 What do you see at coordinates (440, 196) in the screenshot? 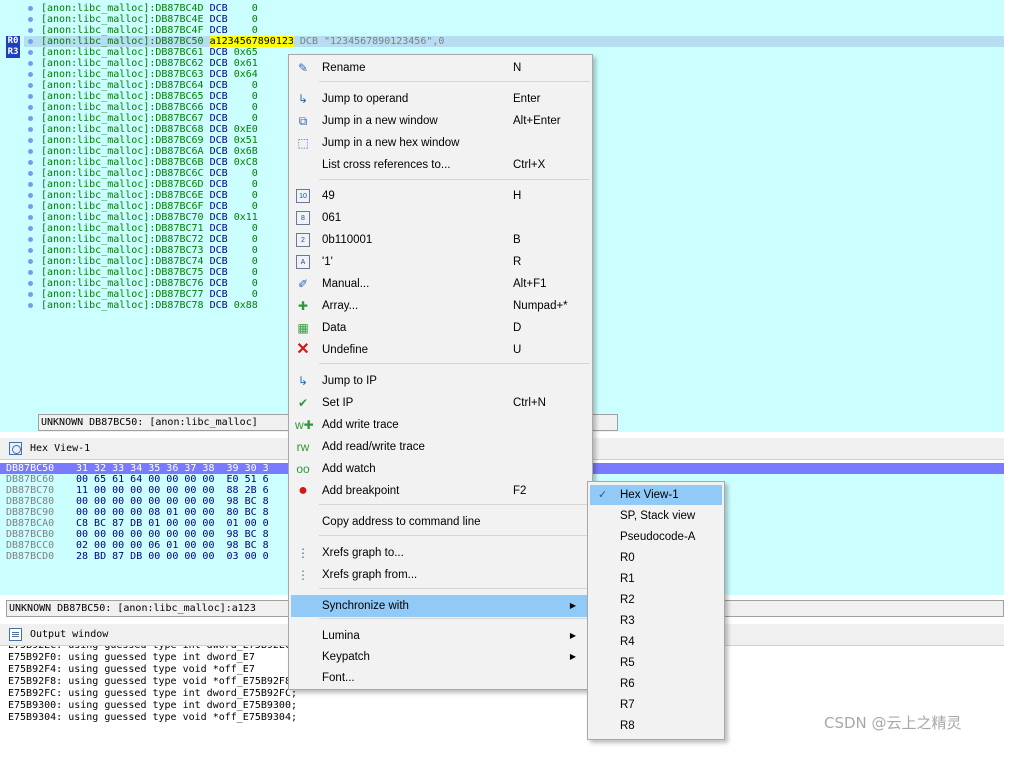
I see `menu-item-49: 10 49 H` at bounding box center [440, 196].